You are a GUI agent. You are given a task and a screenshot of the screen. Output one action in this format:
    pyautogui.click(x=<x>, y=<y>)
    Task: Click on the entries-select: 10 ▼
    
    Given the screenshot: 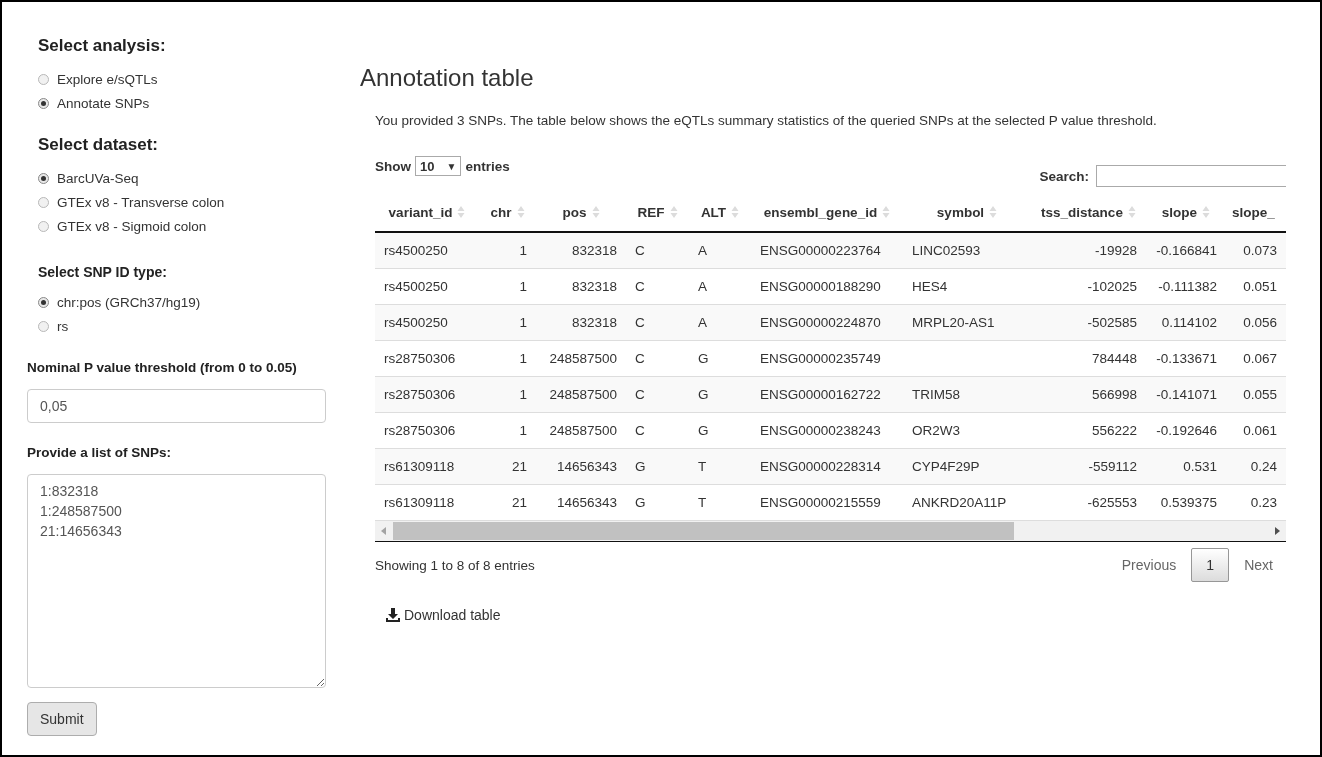 What is the action you would take?
    pyautogui.click(x=438, y=166)
    